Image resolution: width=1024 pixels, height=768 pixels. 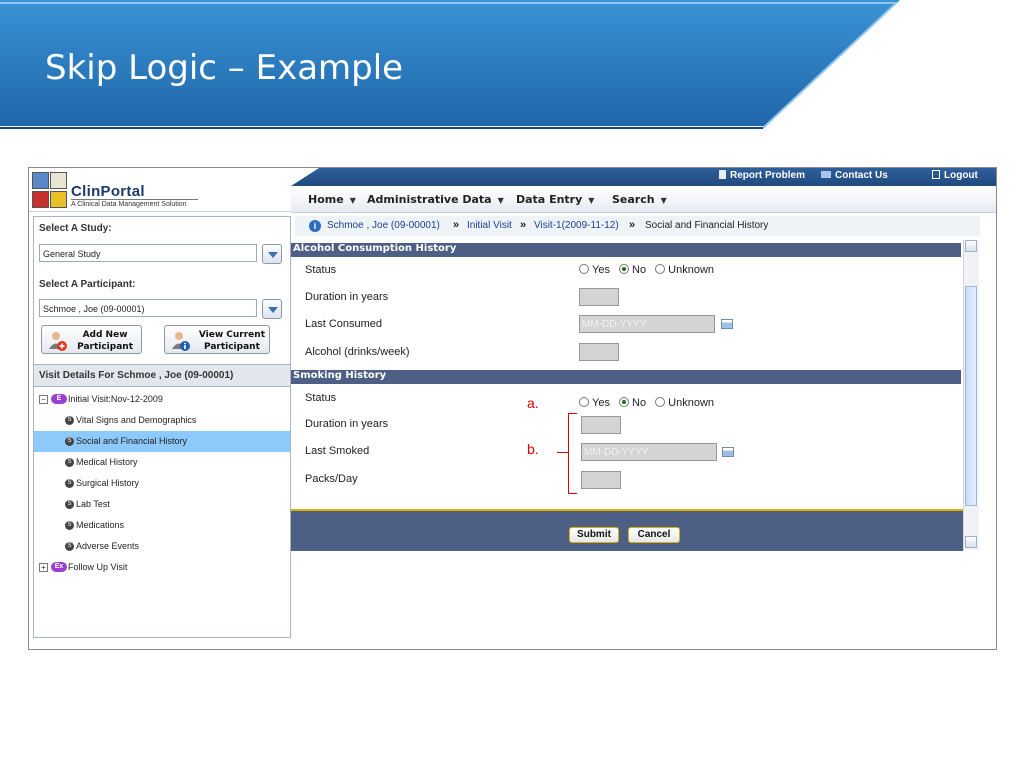 I want to click on tree-form-item: S Vital Signs and Demographics, so click(x=162, y=420).